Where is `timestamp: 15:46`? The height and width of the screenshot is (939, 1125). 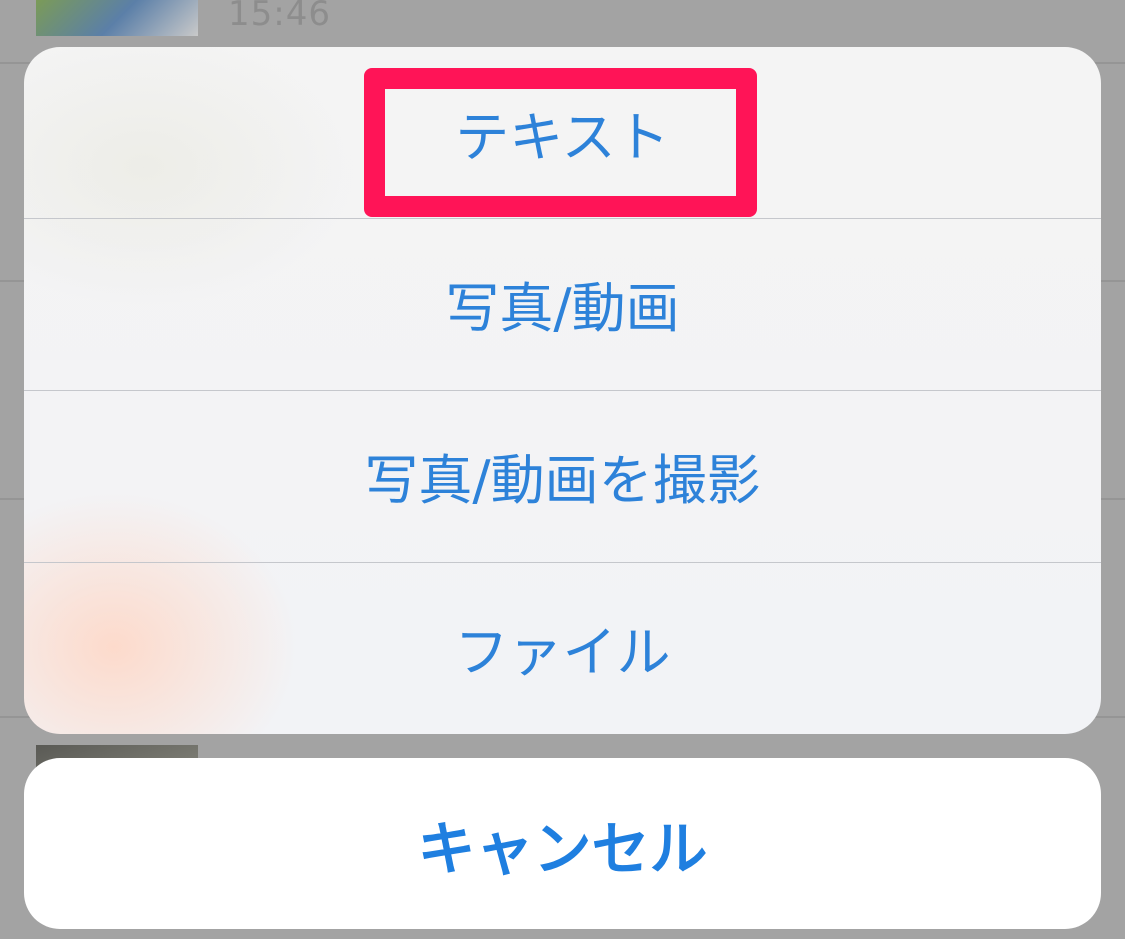
timestamp: 15:46 is located at coordinates (279, 17).